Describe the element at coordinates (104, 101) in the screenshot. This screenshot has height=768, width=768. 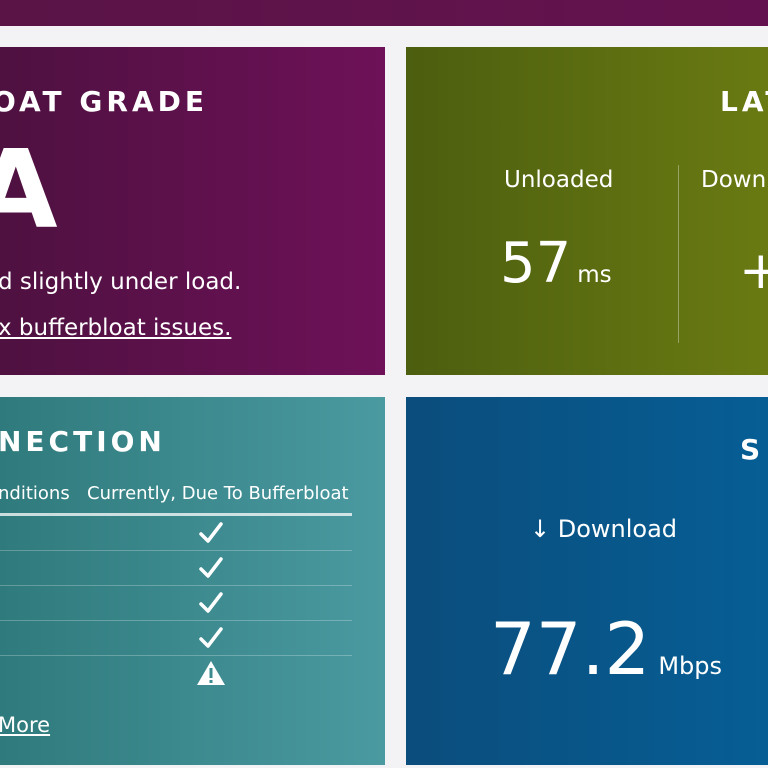
I see `grade-title: OAT GRADE` at that location.